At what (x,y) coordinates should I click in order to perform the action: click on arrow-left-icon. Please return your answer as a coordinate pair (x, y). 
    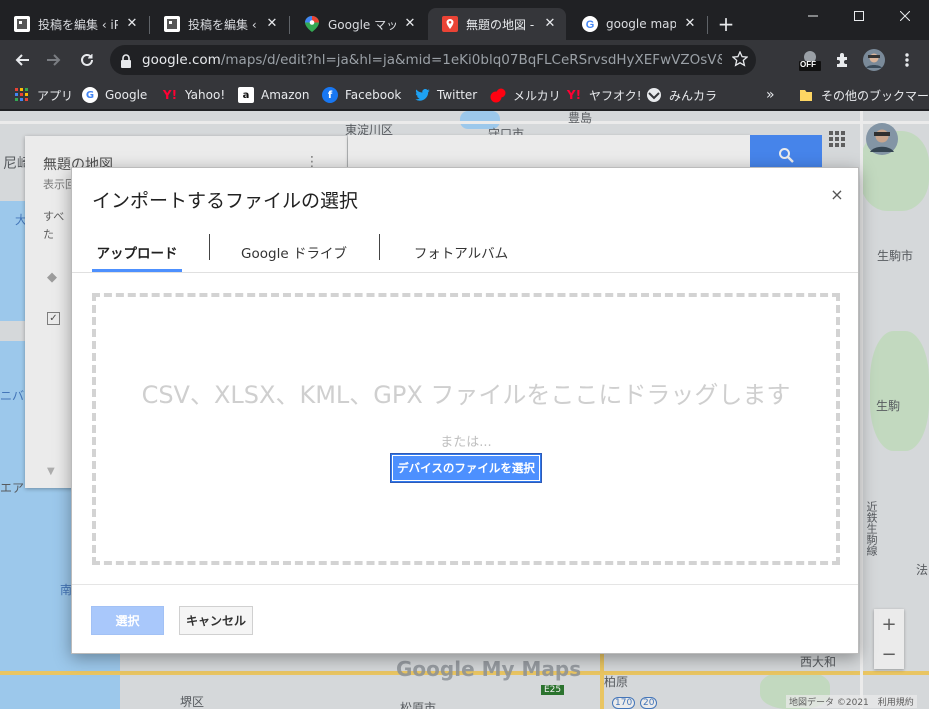
    Looking at the image, I should click on (22, 60).